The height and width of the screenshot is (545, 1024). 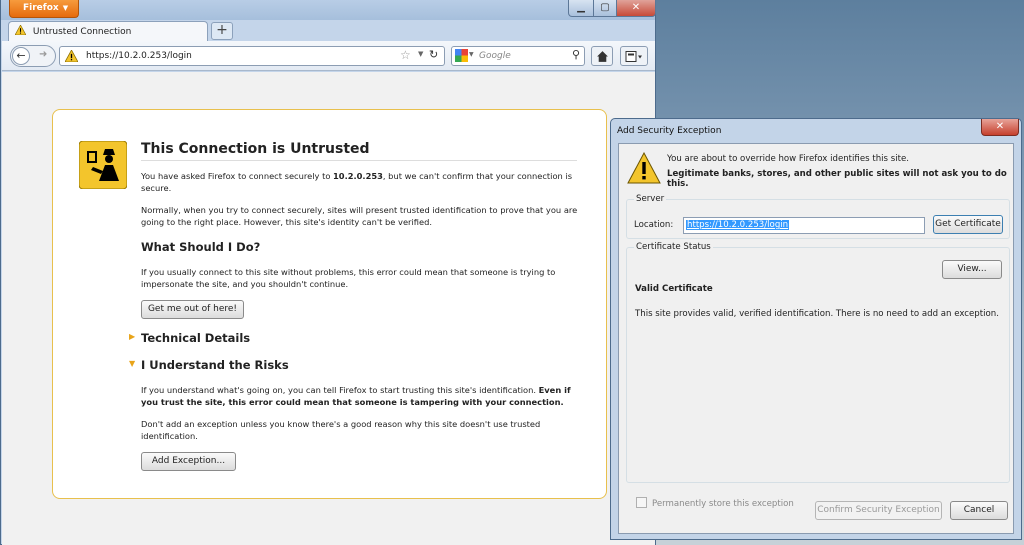 I want to click on location-value: https://10.2.0.253/login, so click(x=738, y=225).